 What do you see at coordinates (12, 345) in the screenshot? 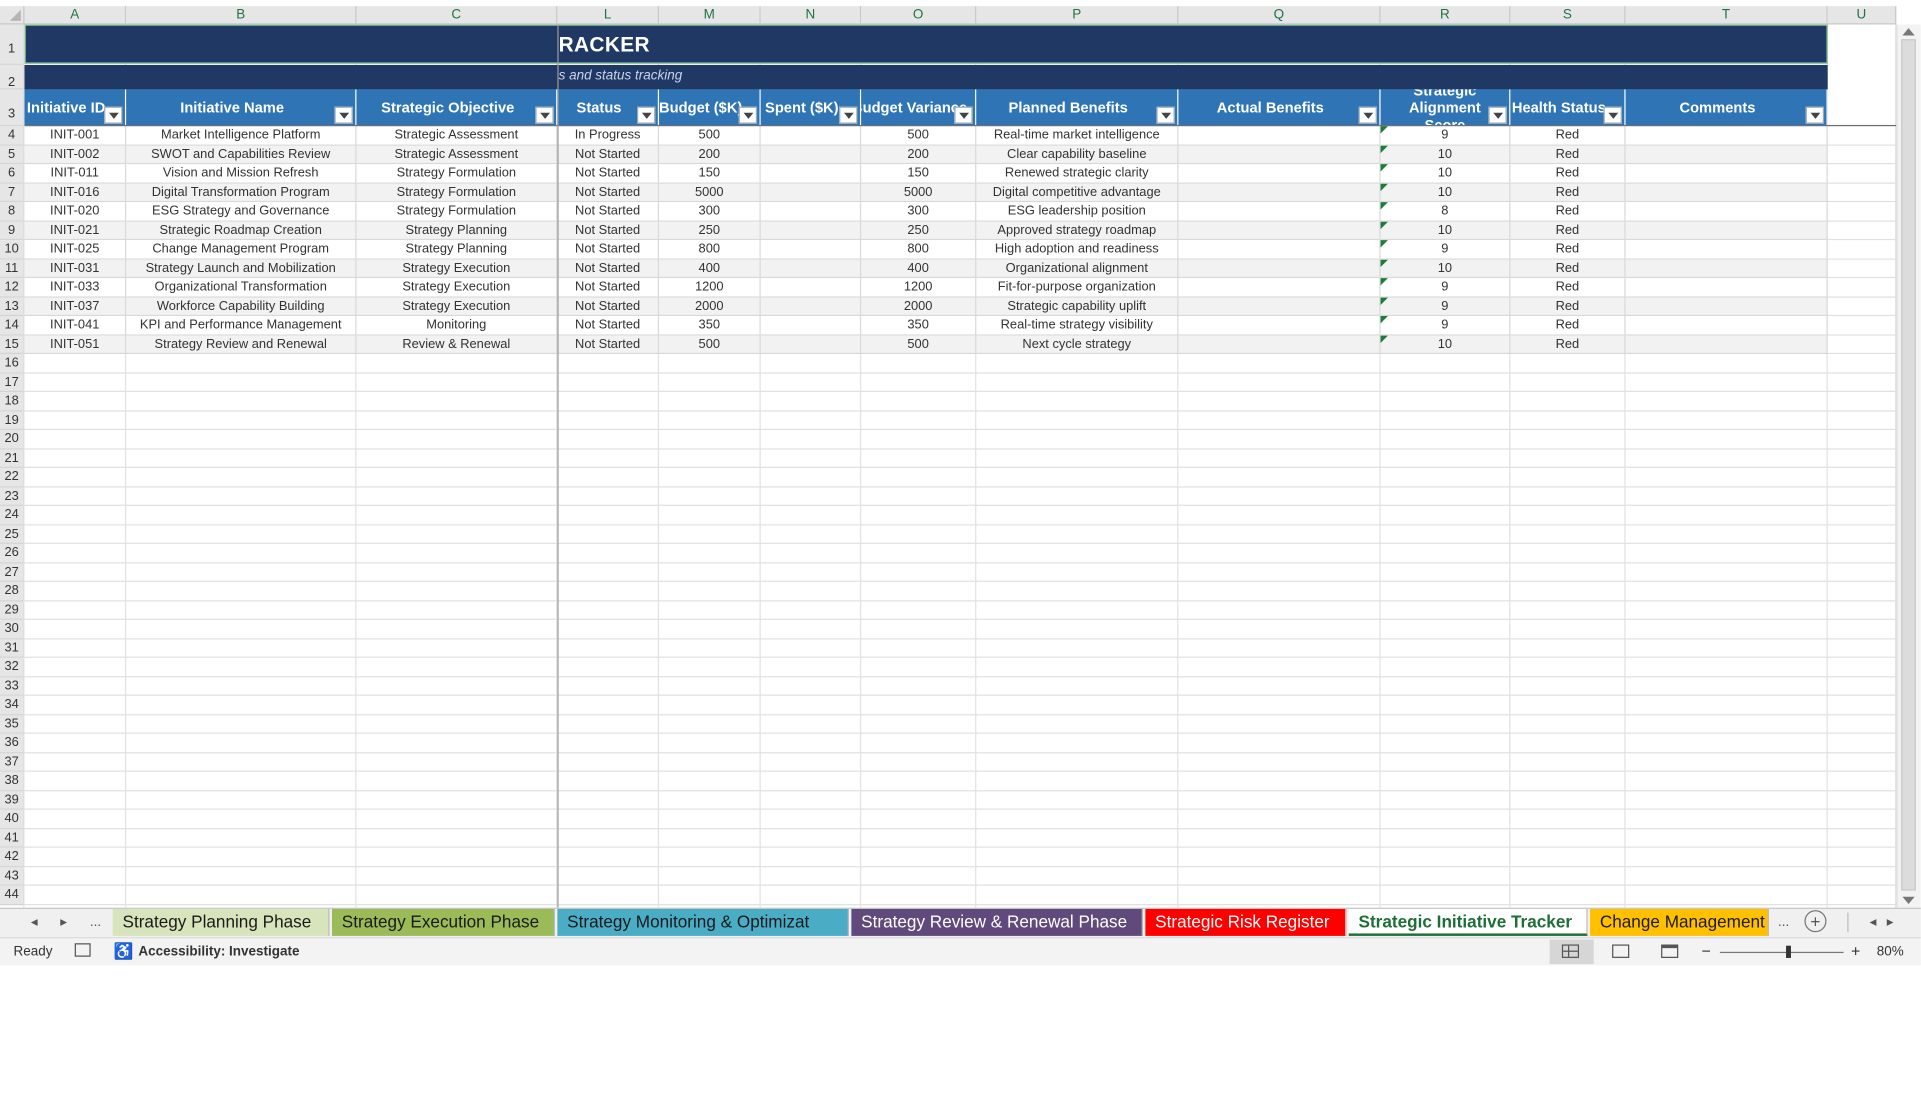
I see `row-header: 15` at bounding box center [12, 345].